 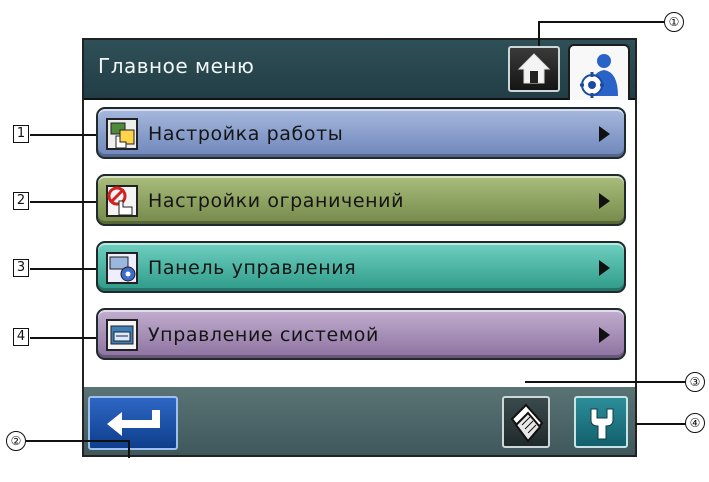 I want to click on callout-line-1-h, so click(x=601, y=22).